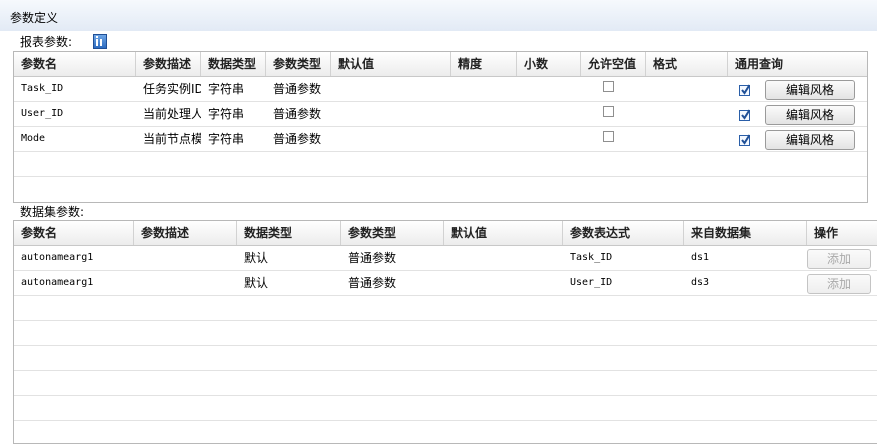  I want to click on dataset-cell: ds3, so click(745, 283).